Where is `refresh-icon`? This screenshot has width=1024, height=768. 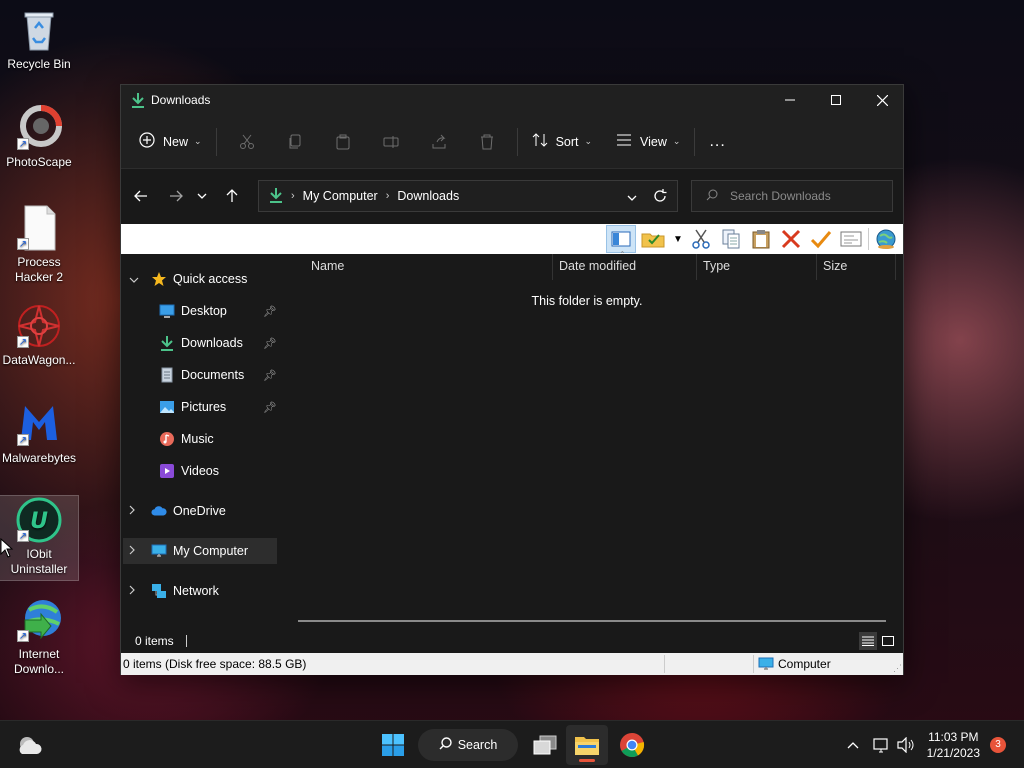 refresh-icon is located at coordinates (660, 195).